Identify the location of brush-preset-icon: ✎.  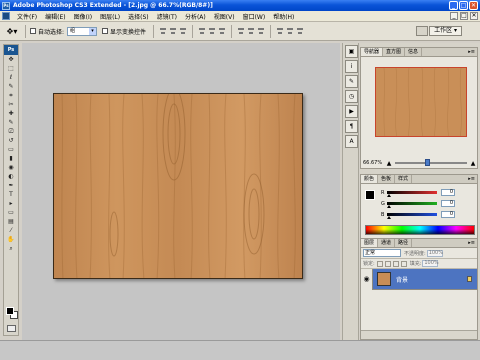
(351, 81).